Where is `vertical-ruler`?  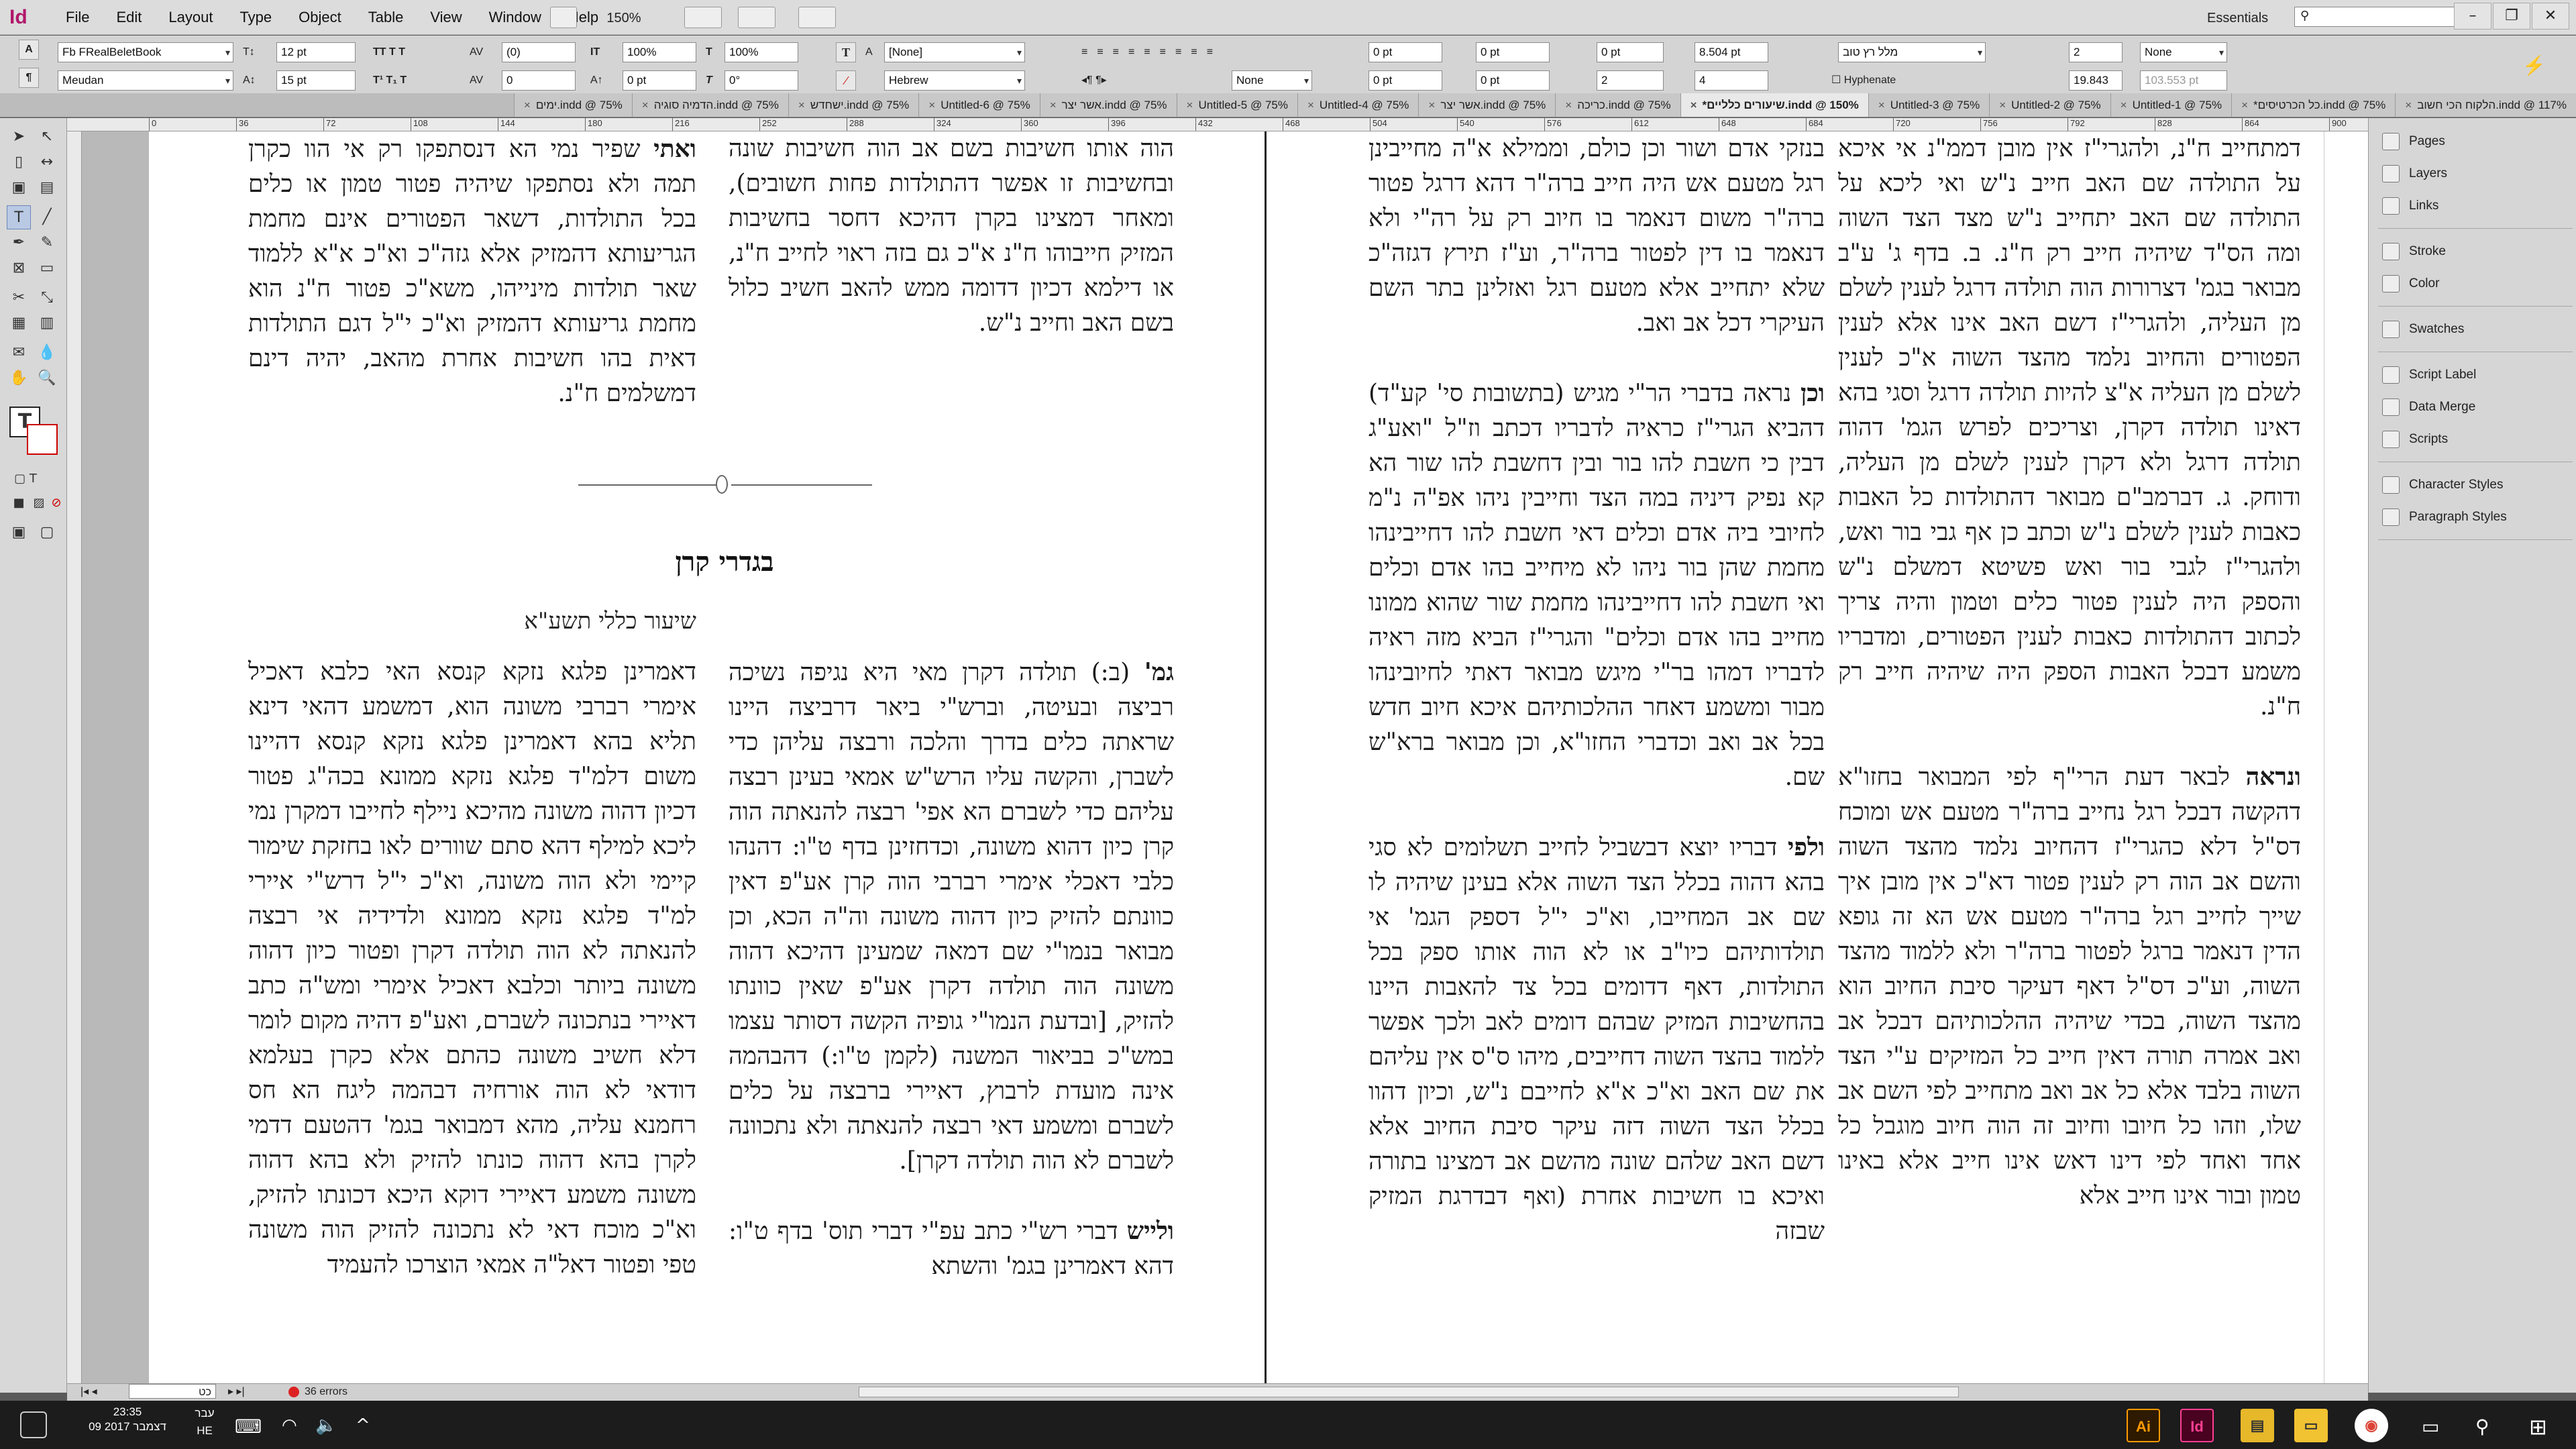
vertical-ruler is located at coordinates (74, 762).